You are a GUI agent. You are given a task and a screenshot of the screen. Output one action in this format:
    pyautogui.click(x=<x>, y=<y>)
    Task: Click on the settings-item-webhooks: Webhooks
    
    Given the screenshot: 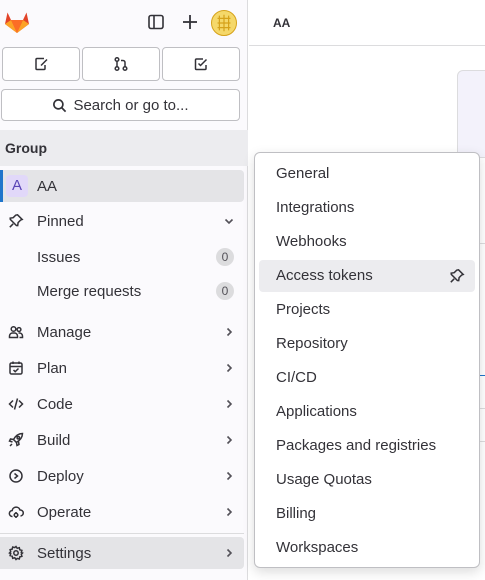 What is the action you would take?
    pyautogui.click(x=367, y=242)
    